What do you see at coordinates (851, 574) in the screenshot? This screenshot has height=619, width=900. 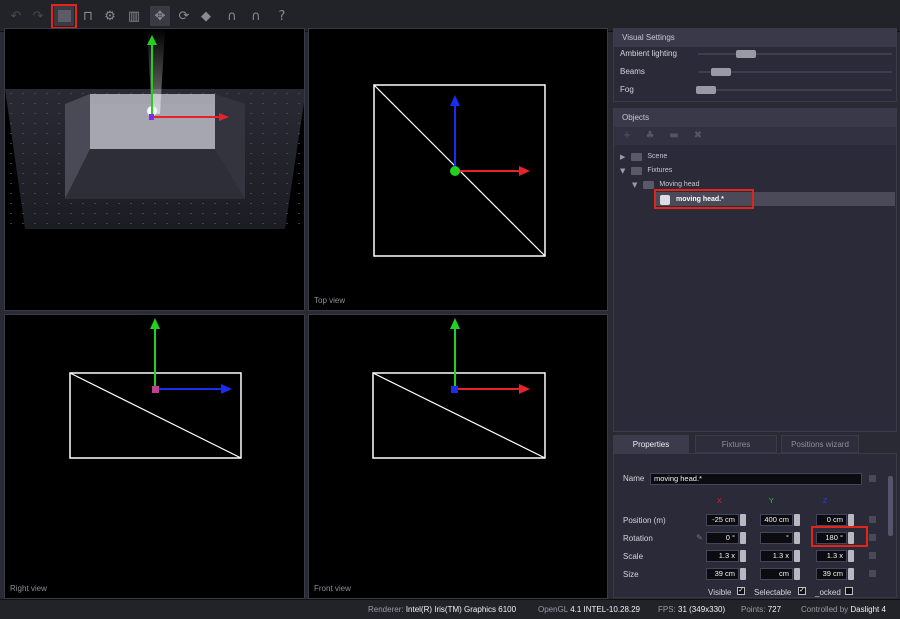 I see `size-z-stepper` at bounding box center [851, 574].